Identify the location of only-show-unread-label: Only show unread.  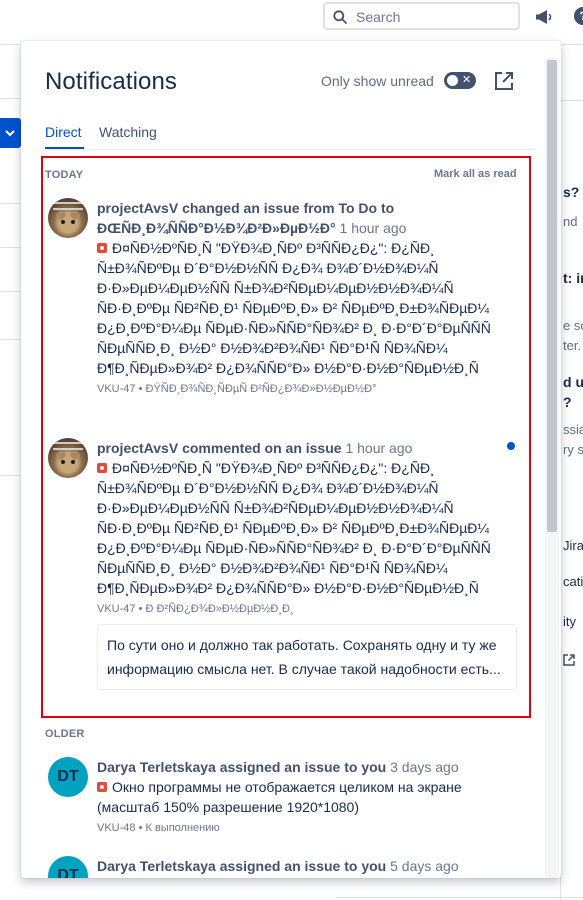
(377, 81).